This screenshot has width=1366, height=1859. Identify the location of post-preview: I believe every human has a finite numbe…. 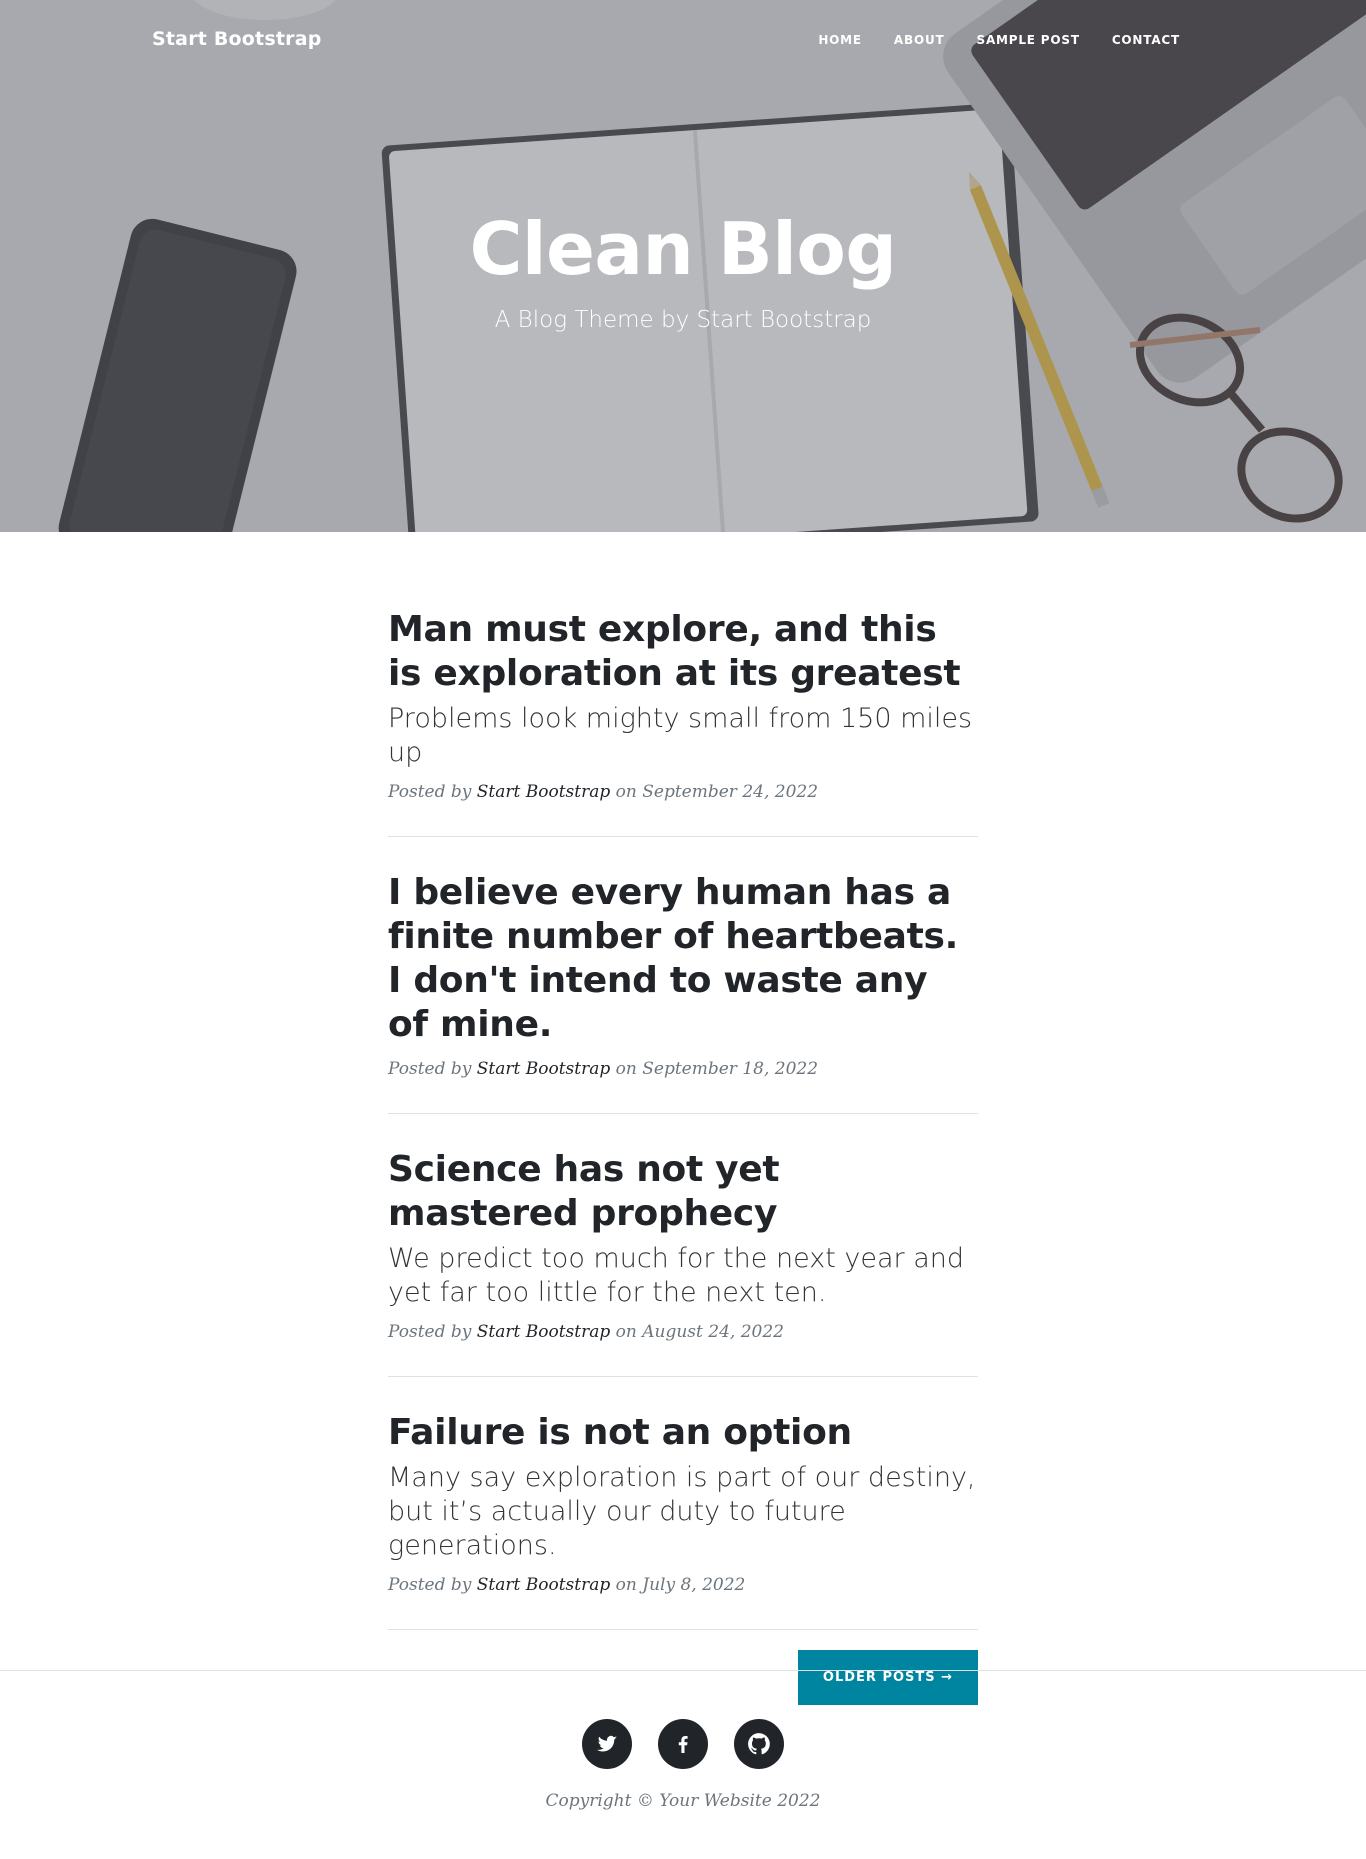
(683, 992).